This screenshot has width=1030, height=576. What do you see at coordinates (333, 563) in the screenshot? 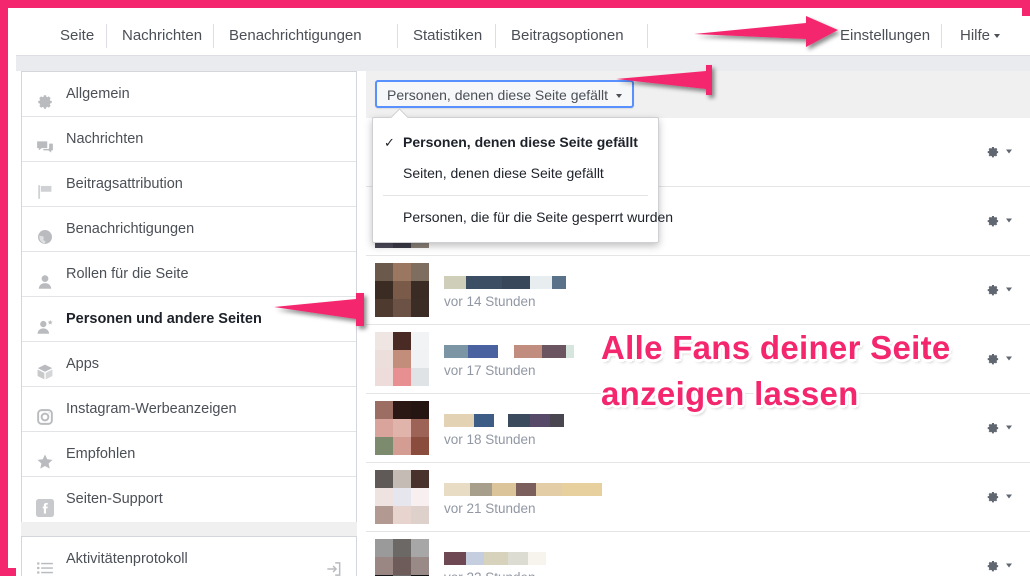
I see `external-link-icon` at bounding box center [333, 563].